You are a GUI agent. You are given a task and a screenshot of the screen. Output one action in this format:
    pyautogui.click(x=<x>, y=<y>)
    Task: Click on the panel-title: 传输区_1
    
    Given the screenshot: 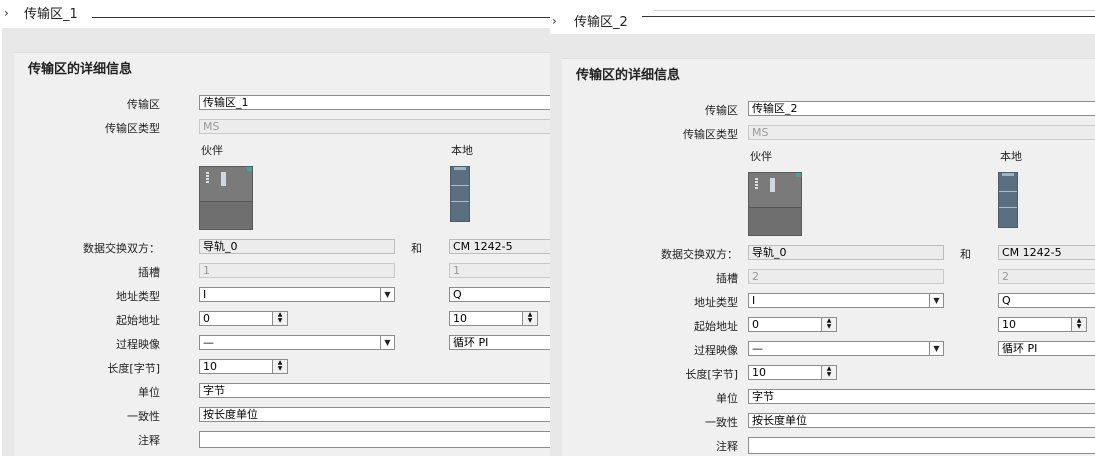 What is the action you would take?
    pyautogui.click(x=51, y=14)
    